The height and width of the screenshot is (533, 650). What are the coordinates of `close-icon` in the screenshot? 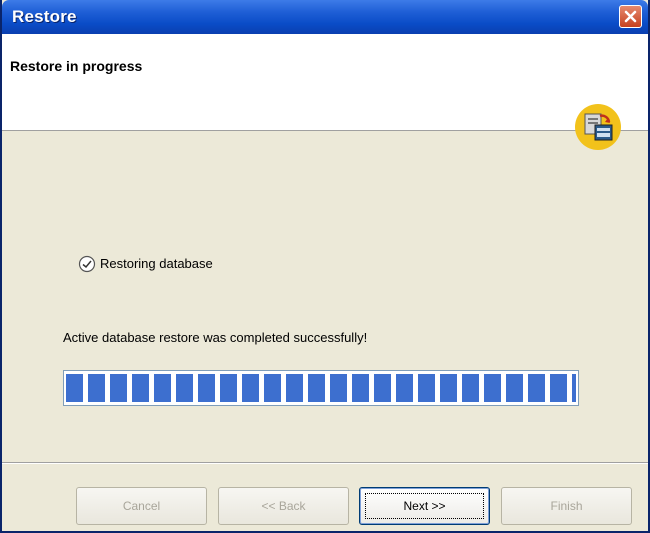 It's located at (630, 16).